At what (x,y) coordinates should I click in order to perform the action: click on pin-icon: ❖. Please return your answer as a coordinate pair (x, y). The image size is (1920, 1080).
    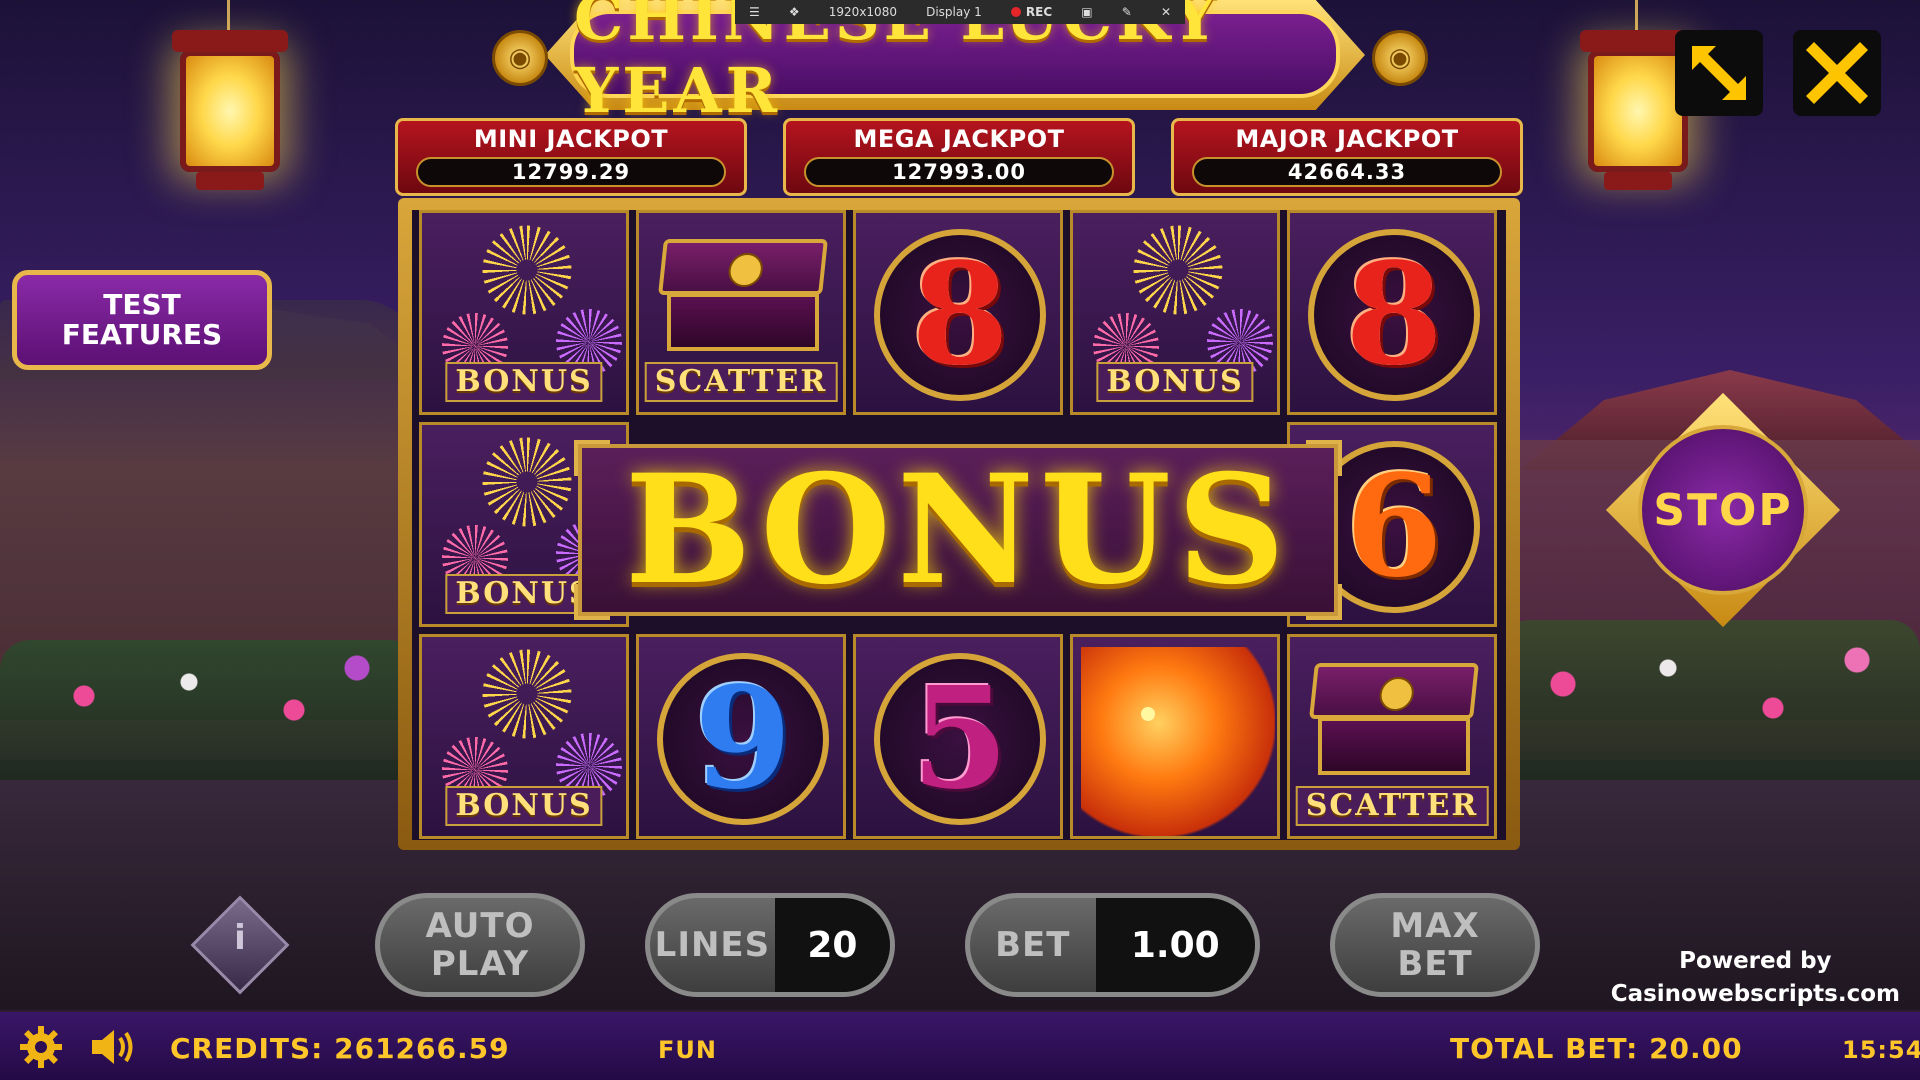
    Looking at the image, I should click on (794, 12).